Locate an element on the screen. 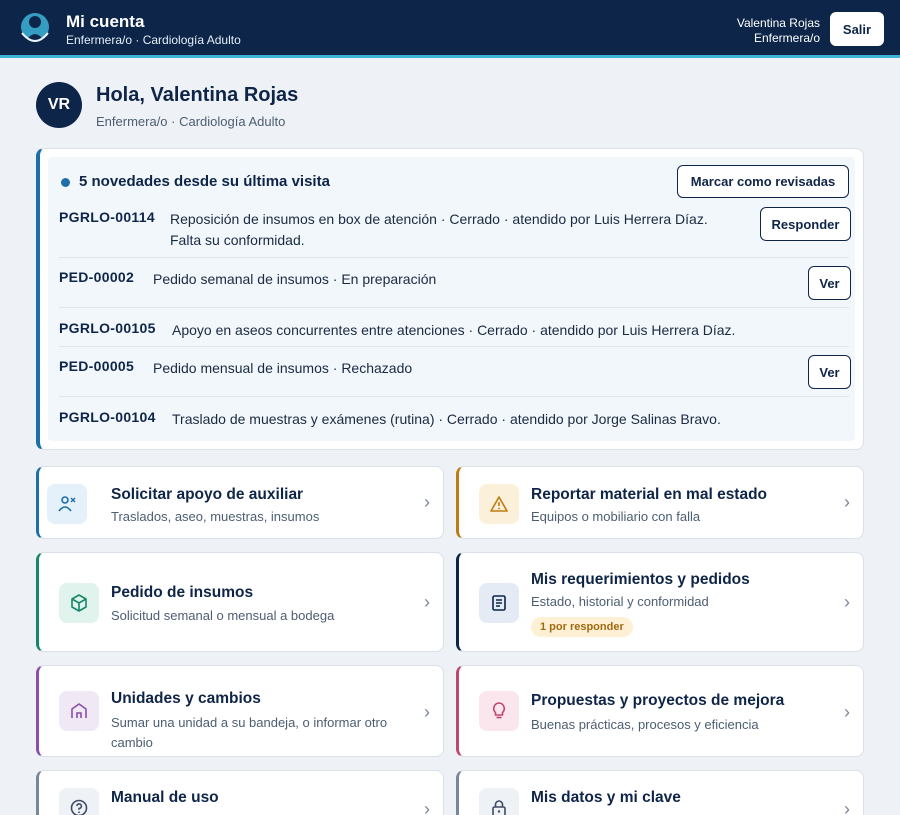  card-title: Solicitar apoyo de auxiliar is located at coordinates (207, 494).